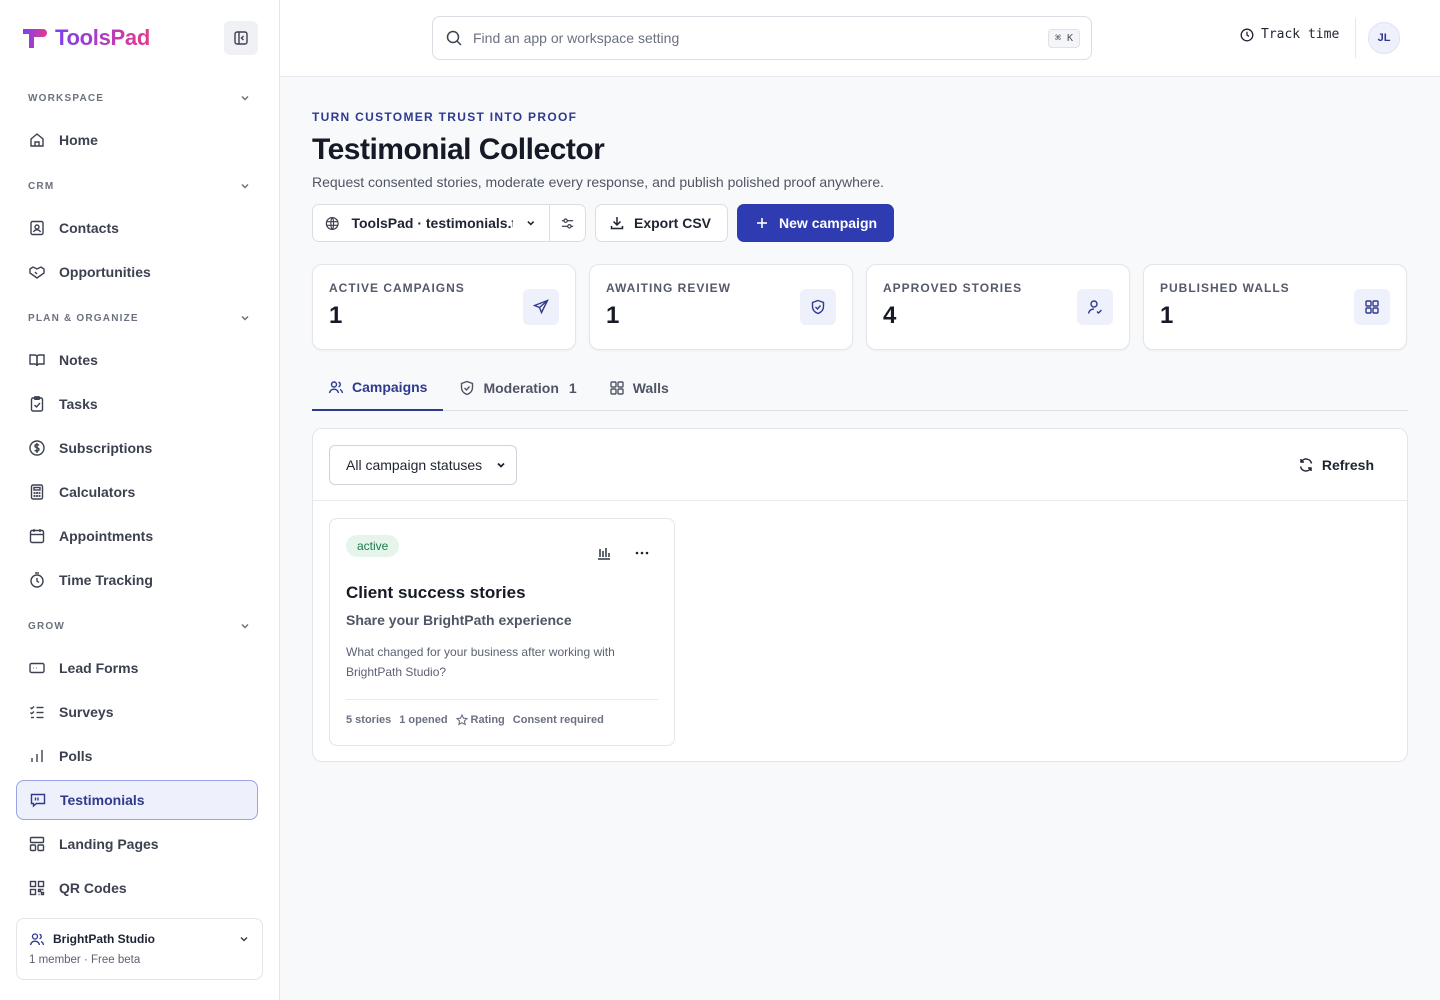 The image size is (1440, 1000). Describe the element at coordinates (37, 228) in the screenshot. I see `contacts-icon` at that location.